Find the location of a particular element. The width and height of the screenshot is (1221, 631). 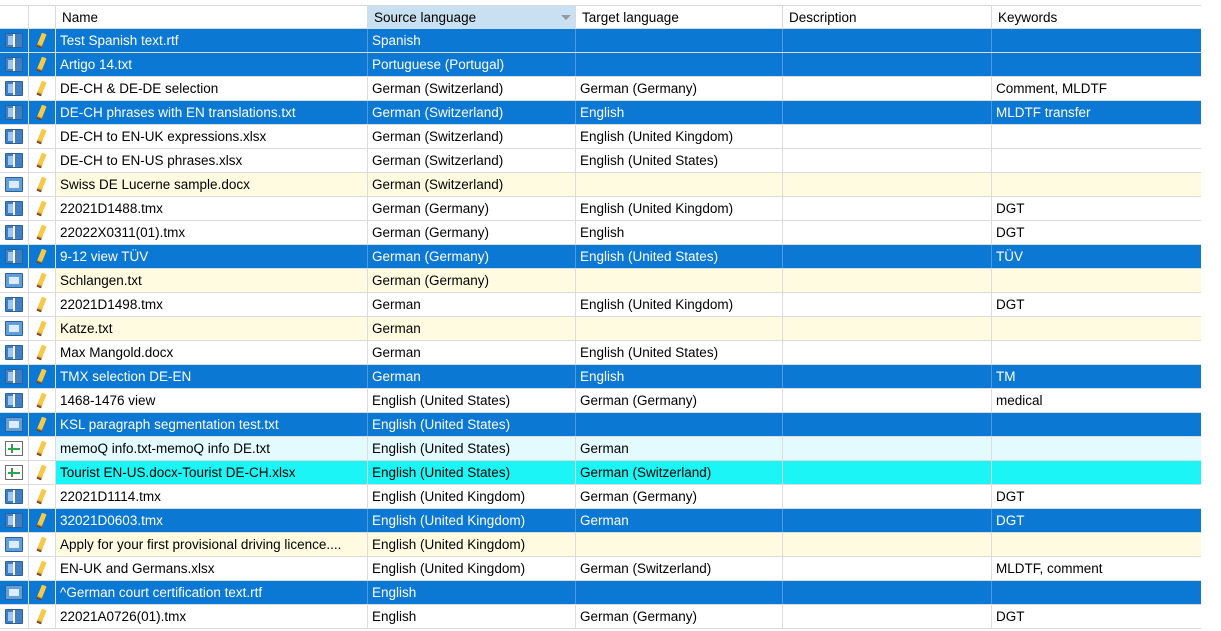

name-cell: DE-CH phrases with EN translations.txt is located at coordinates (212, 112).